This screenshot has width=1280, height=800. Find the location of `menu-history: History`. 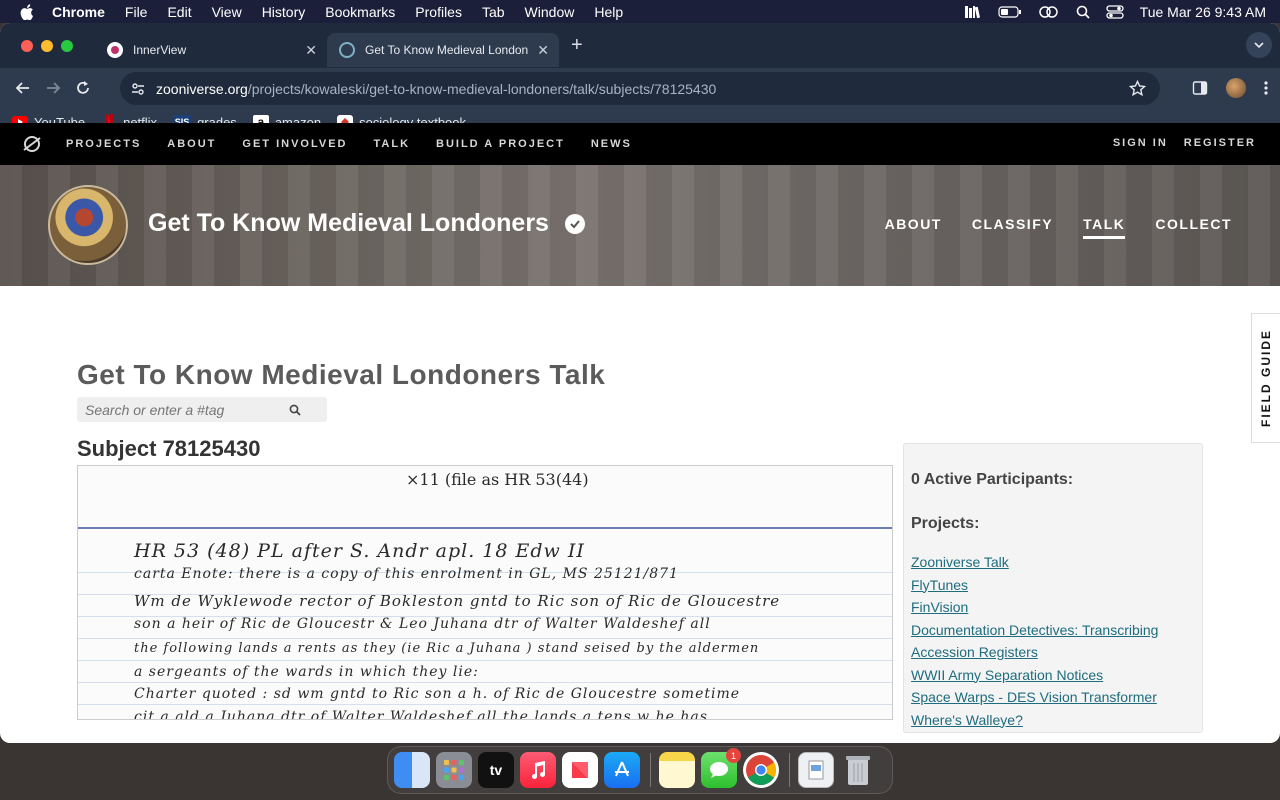

menu-history: History is located at coordinates (284, 12).